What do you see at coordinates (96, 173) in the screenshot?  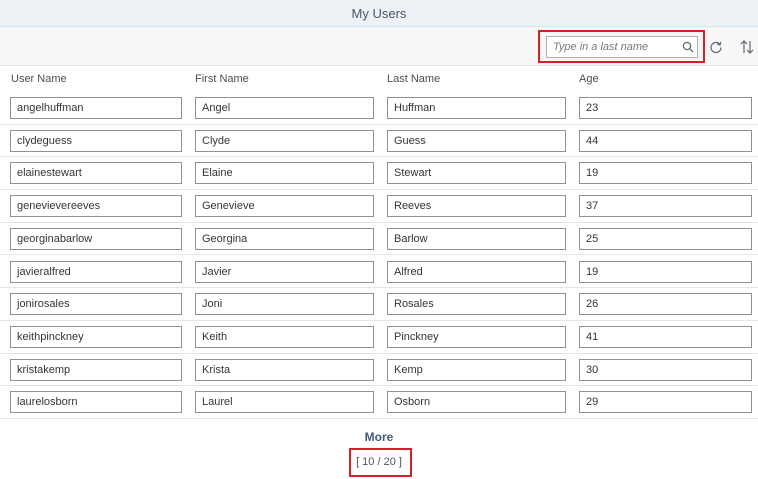 I see `user-name-field: elainestewart` at bounding box center [96, 173].